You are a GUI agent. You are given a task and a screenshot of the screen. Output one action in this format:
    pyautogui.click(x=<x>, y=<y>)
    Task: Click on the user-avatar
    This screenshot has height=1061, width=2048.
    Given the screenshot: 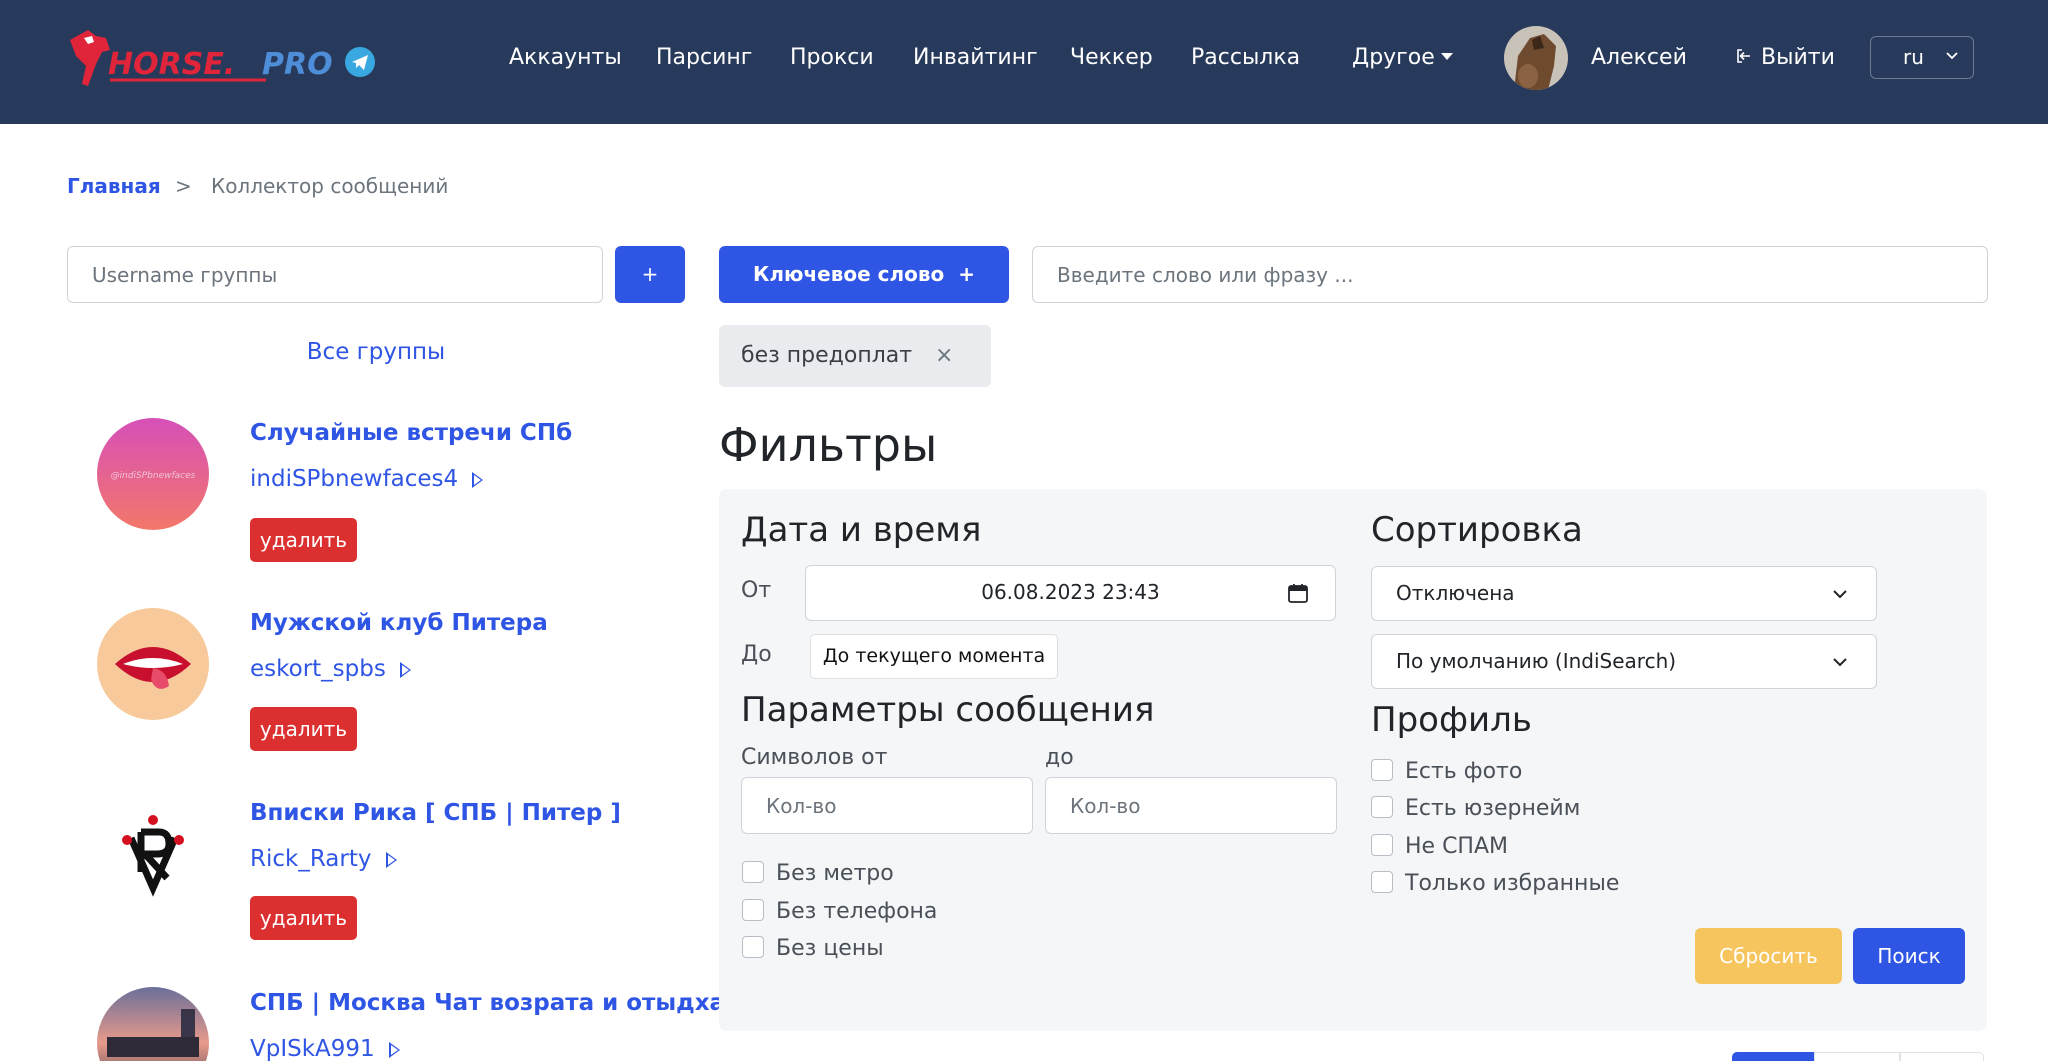 What is the action you would take?
    pyautogui.click(x=1536, y=58)
    